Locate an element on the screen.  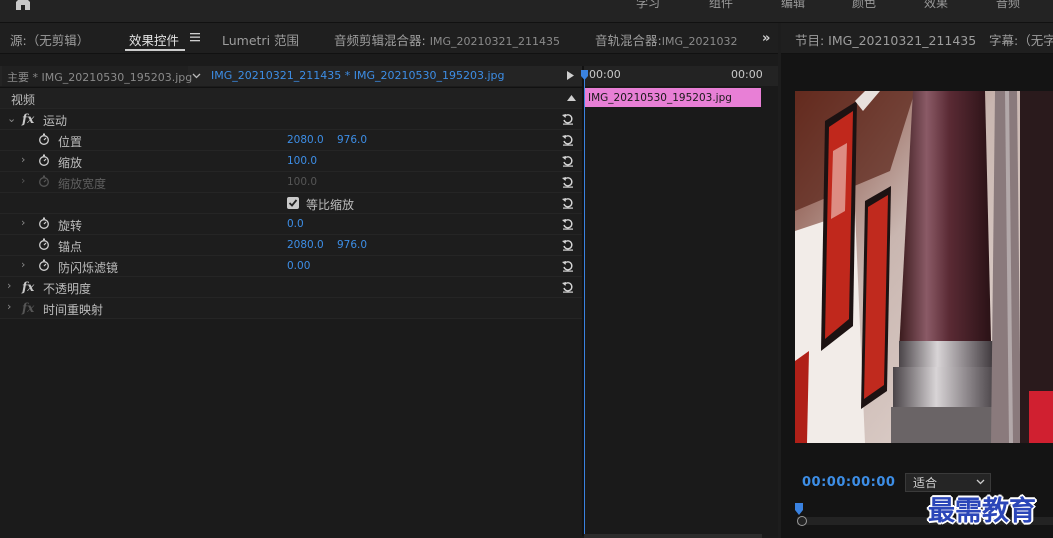
position-y-value: 976.0 is located at coordinates (352, 140).